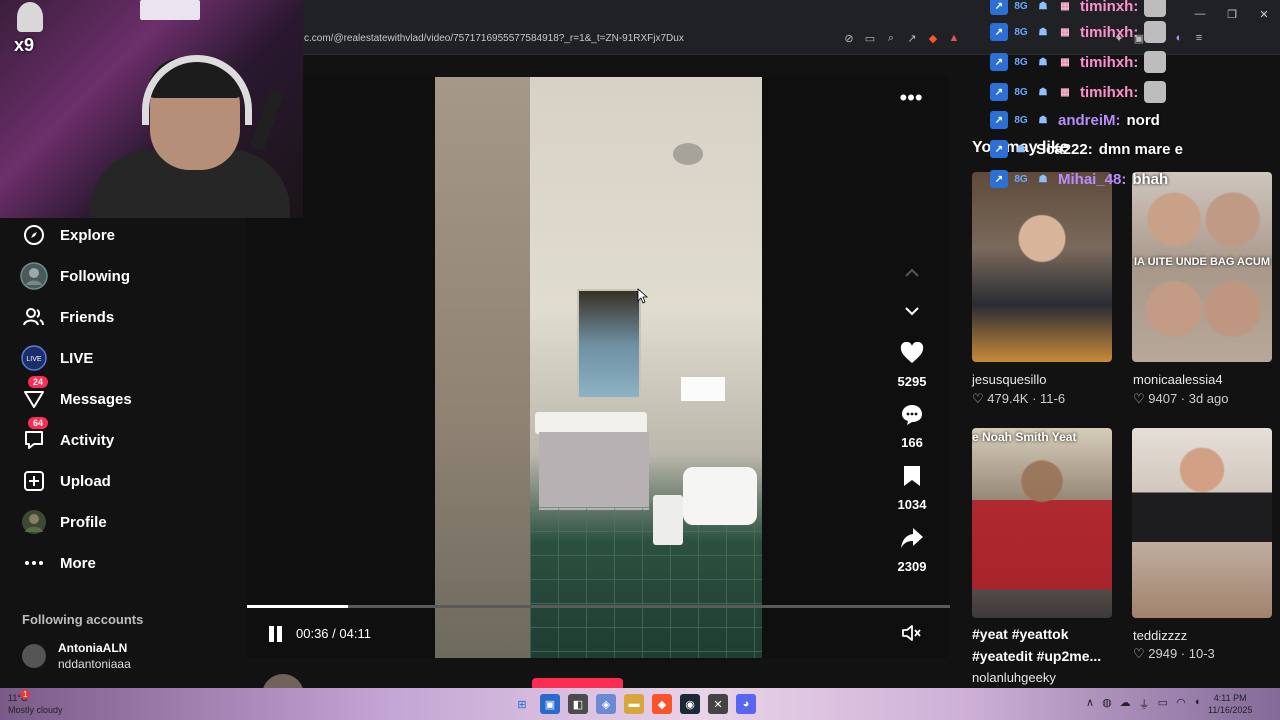  I want to click on sidebar-item-label: Friends, so click(87, 317).